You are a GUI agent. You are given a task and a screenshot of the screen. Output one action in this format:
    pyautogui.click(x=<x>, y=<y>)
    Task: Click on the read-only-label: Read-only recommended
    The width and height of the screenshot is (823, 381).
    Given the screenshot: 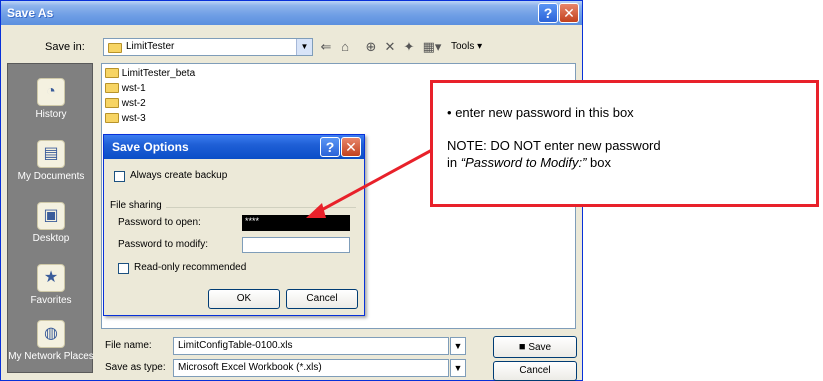 What is the action you would take?
    pyautogui.click(x=190, y=267)
    